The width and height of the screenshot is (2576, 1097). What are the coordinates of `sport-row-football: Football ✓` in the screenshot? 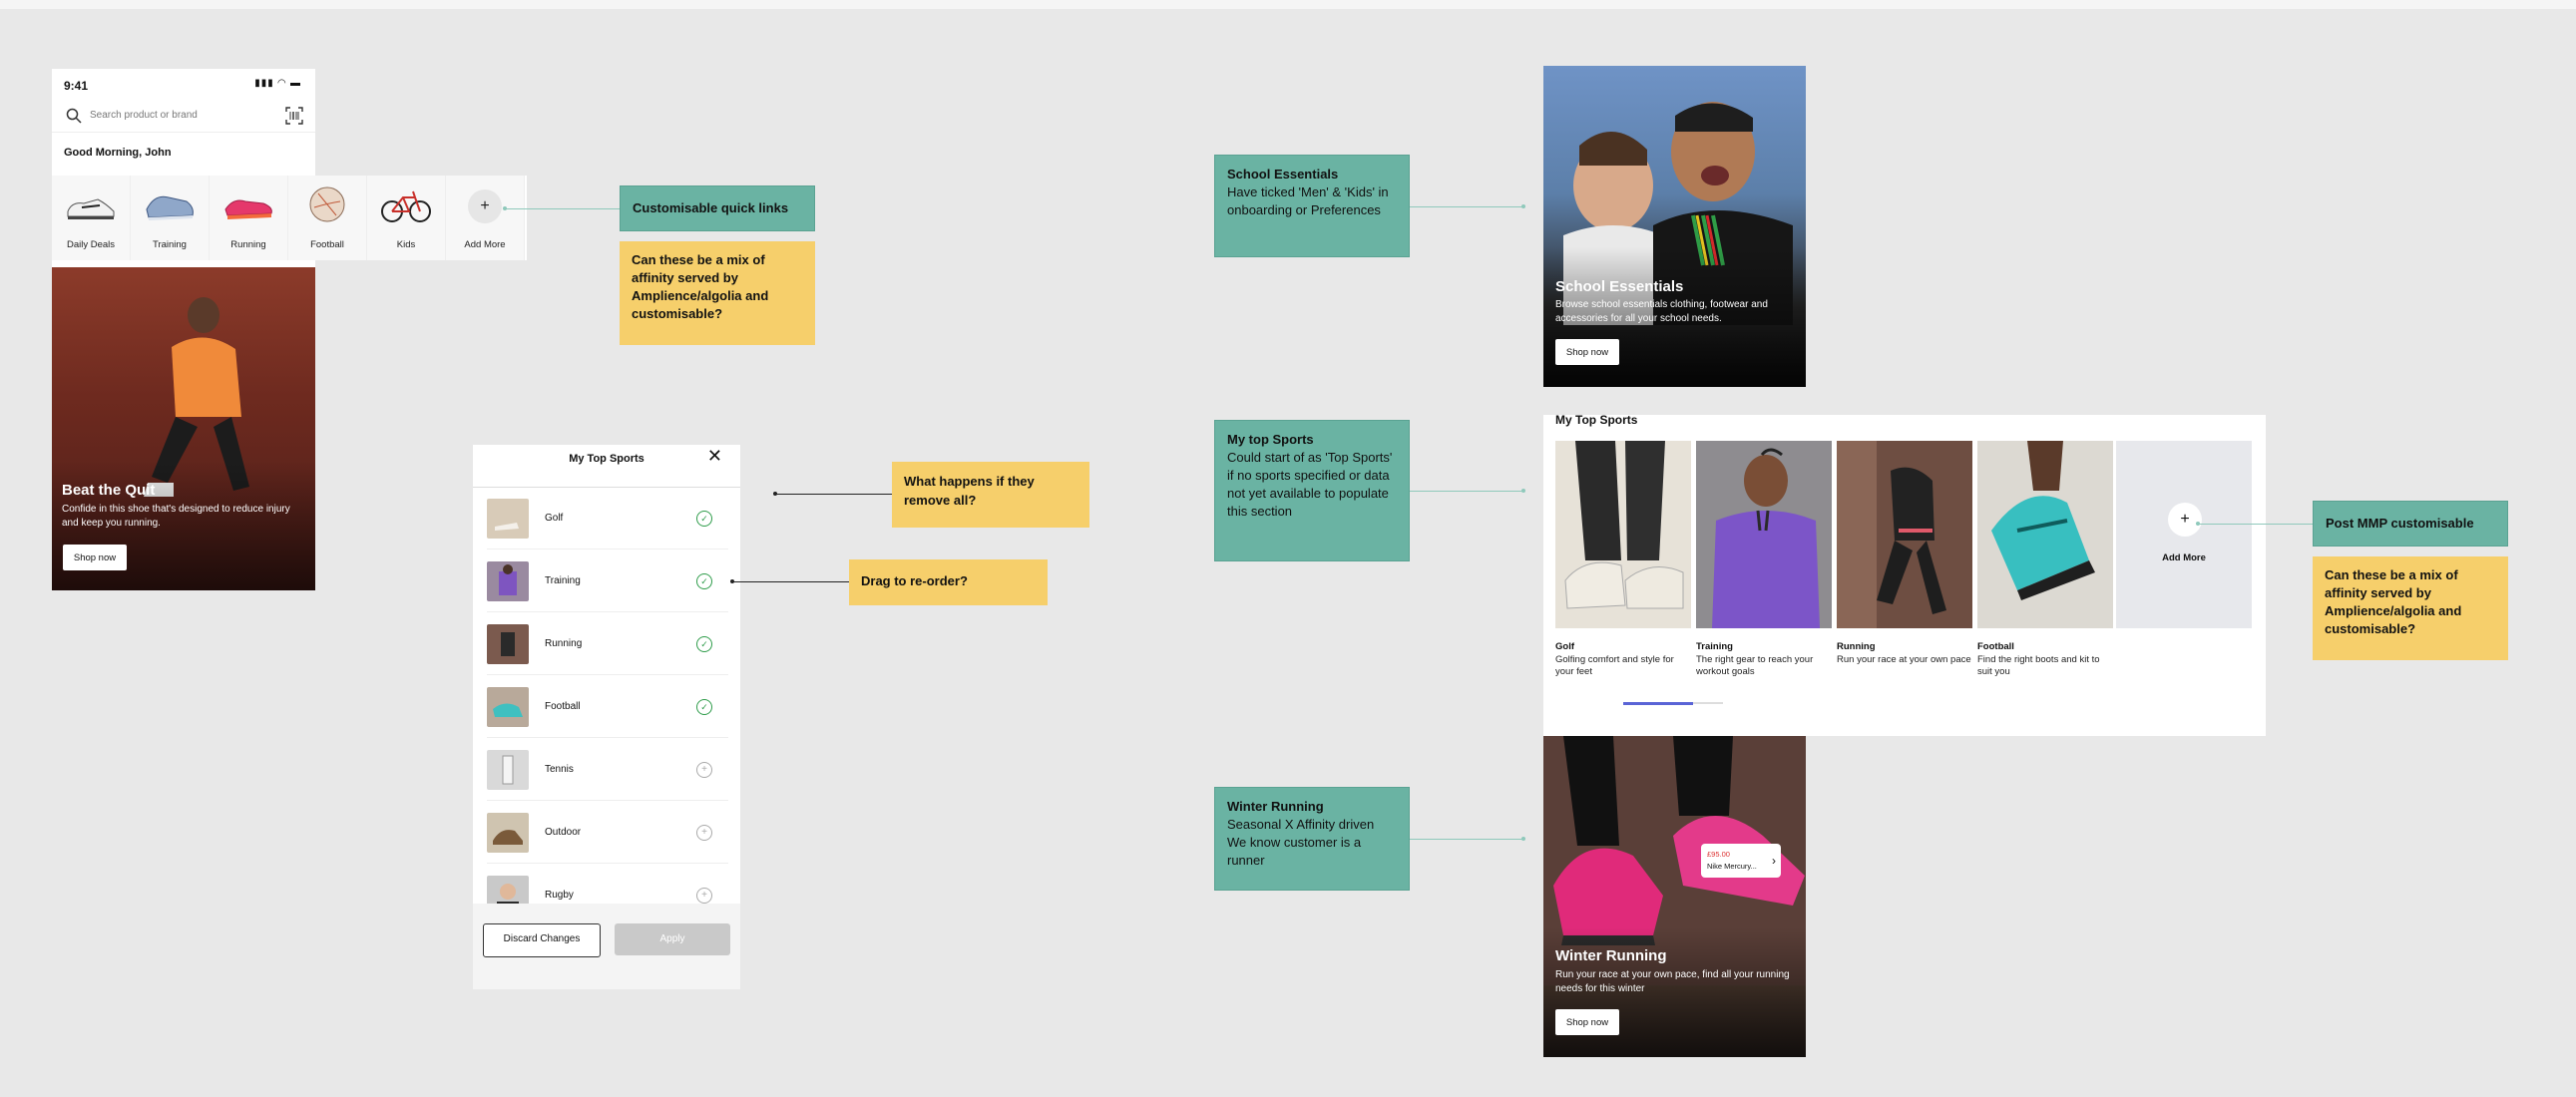 It's located at (607, 707).